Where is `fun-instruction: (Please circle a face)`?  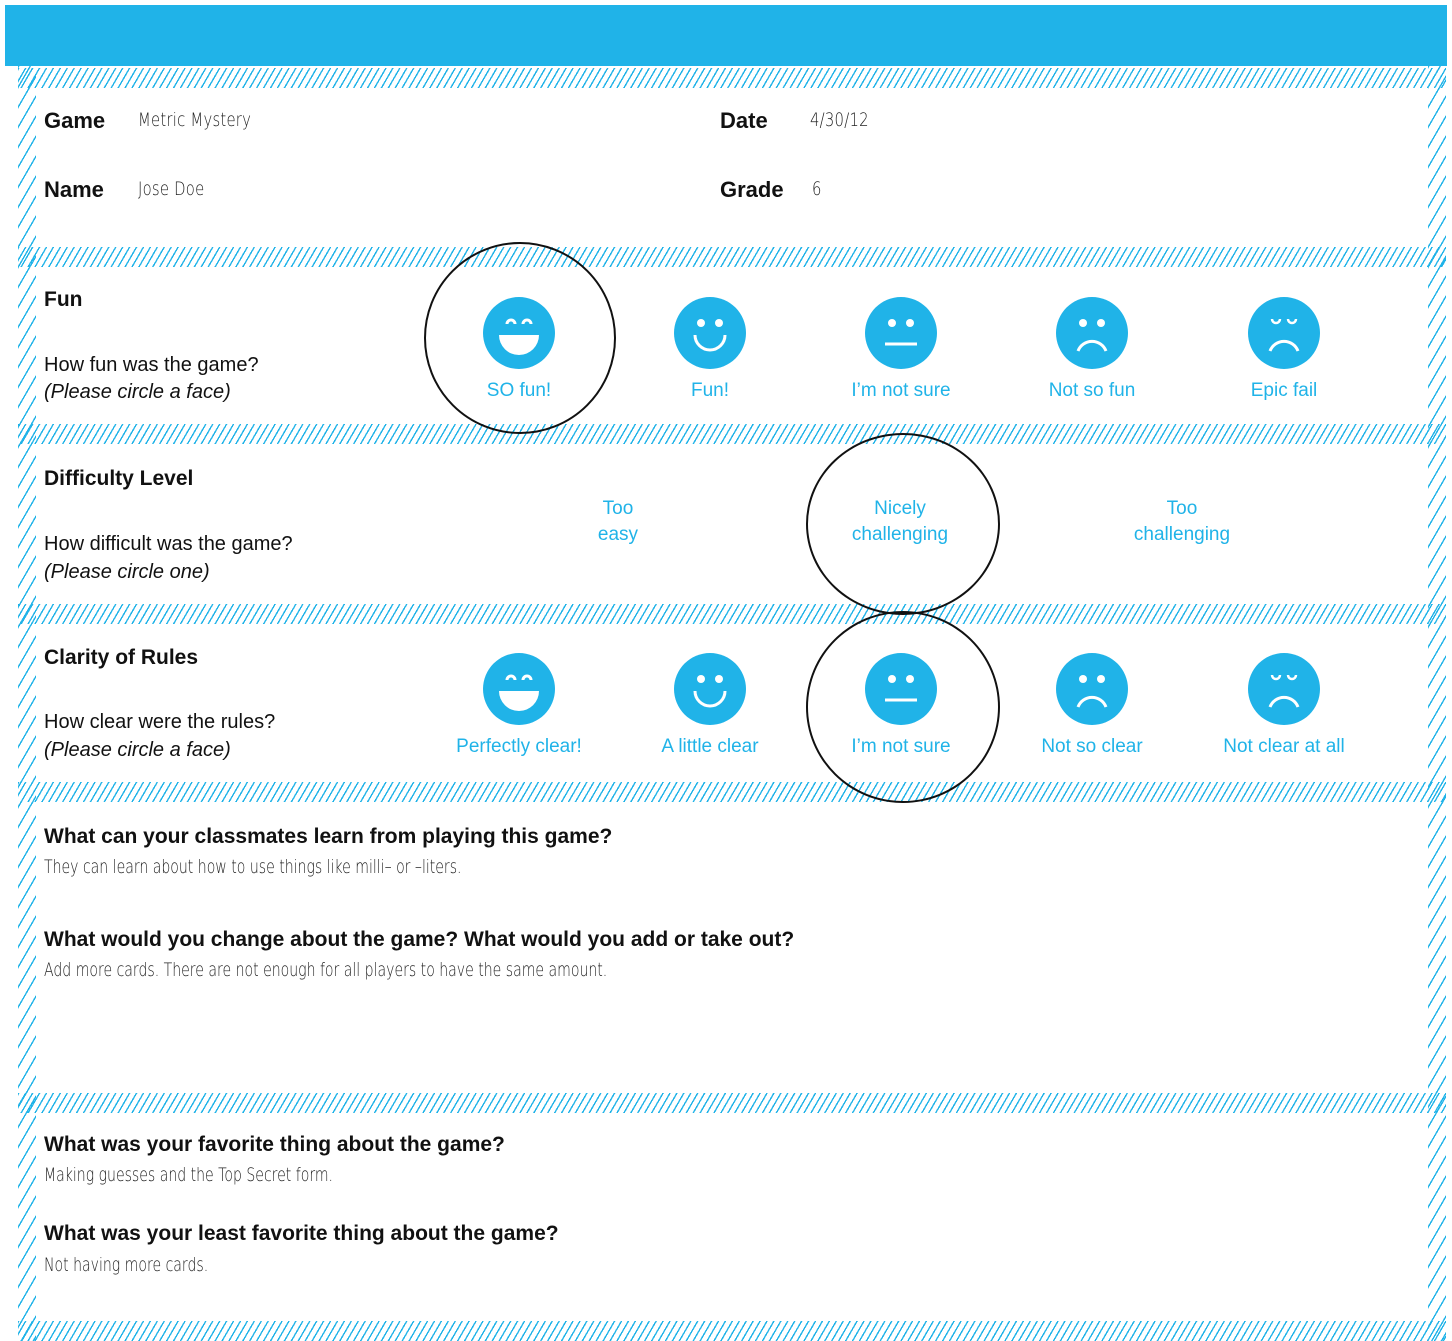 fun-instruction: (Please circle a face) is located at coordinates (137, 392).